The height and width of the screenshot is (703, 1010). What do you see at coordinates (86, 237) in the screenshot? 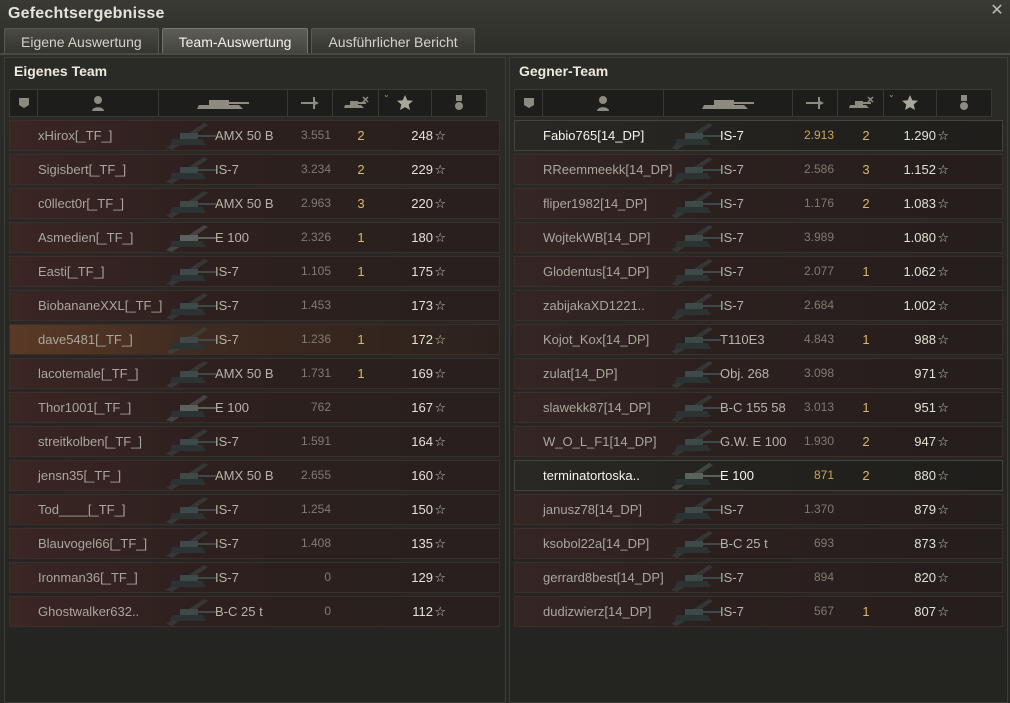
I see `player-name: Asmedien[_TF_]` at bounding box center [86, 237].